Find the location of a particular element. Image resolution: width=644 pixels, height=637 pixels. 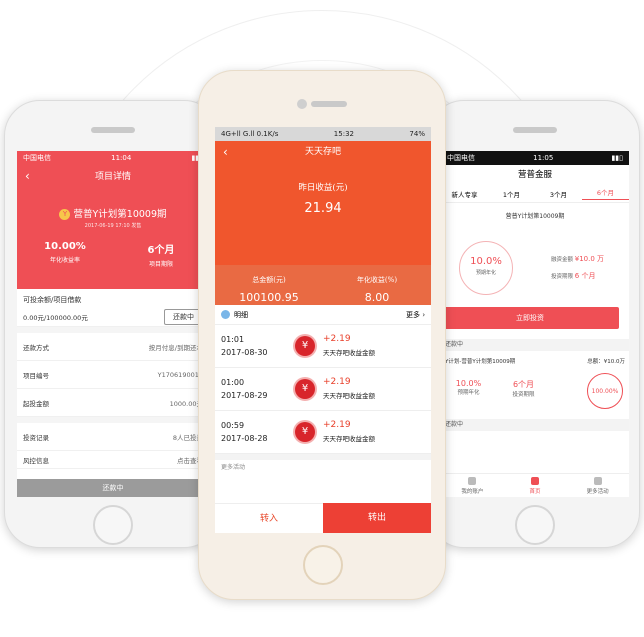

savings-stats: 总金额(元) 100100.95 年化收益(%) 8.00 is located at coordinates (323, 285).